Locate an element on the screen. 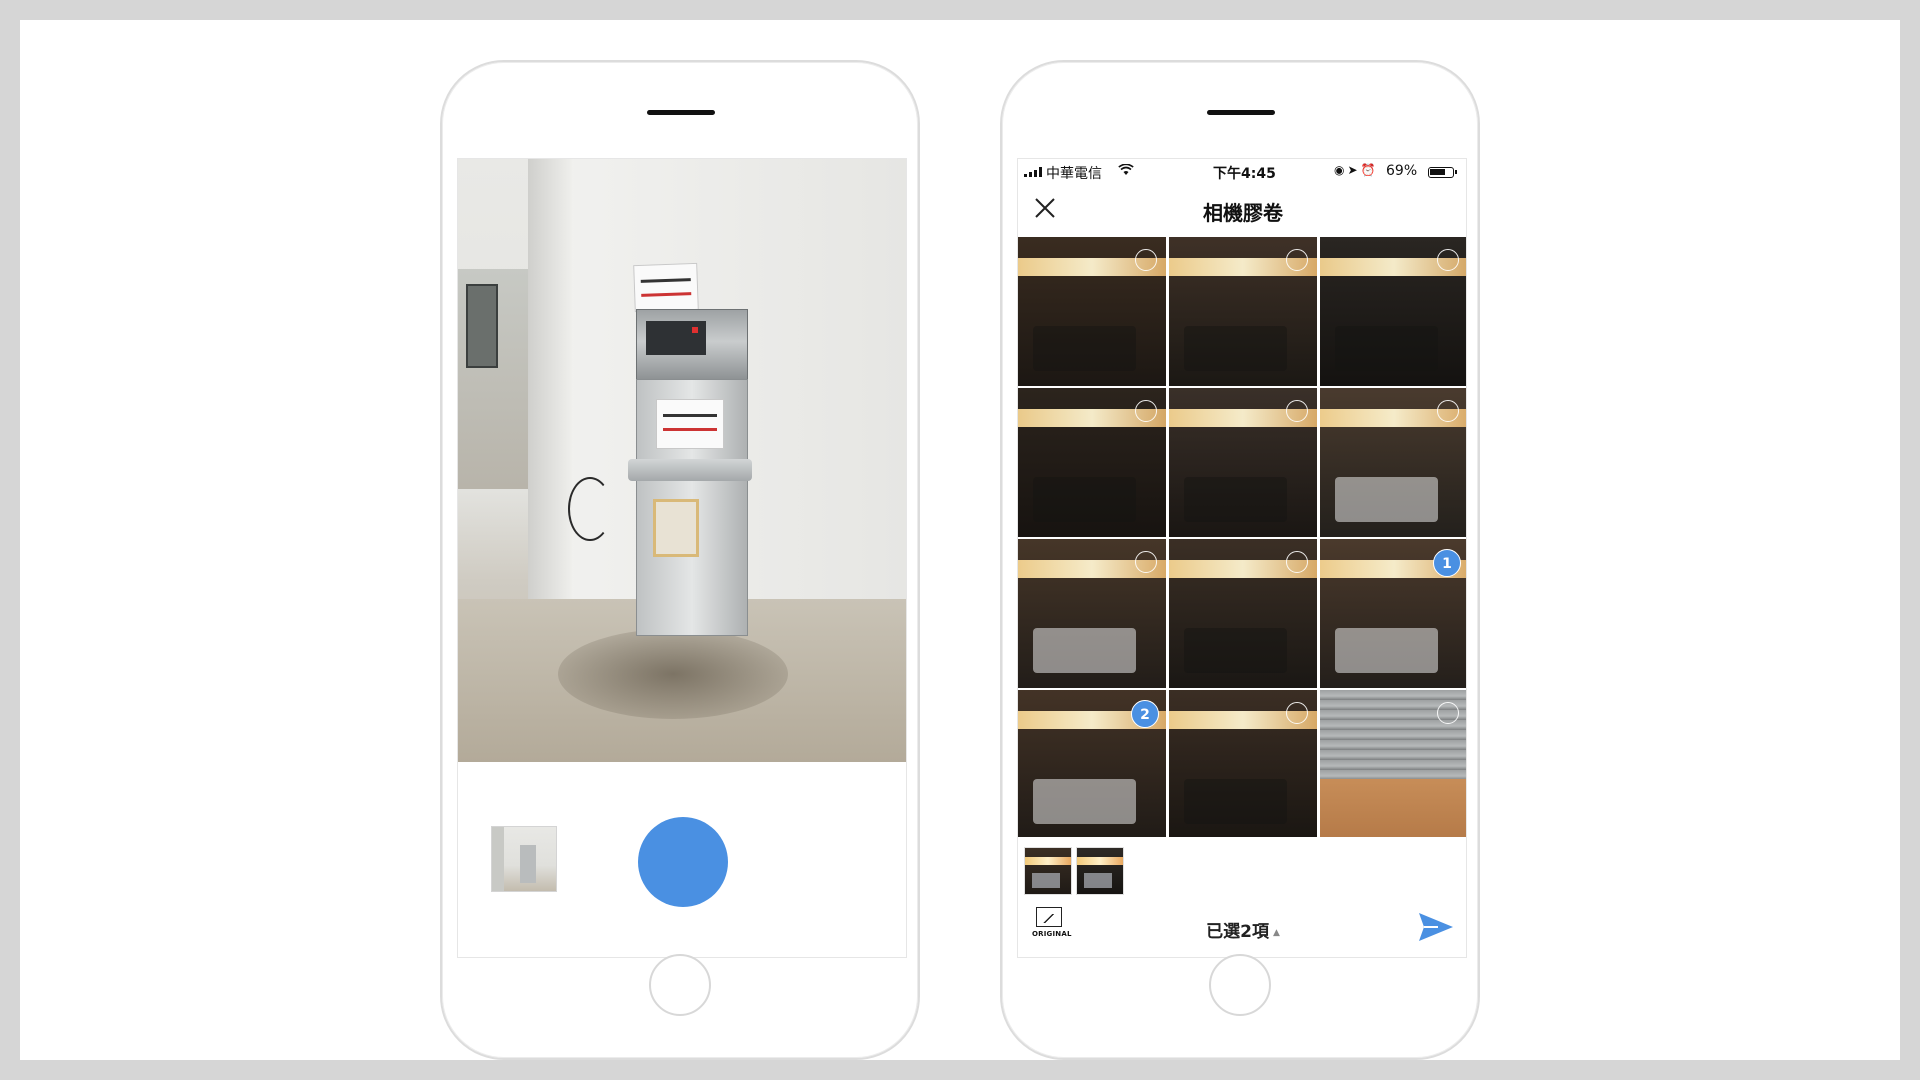  location-icon: ➤ is located at coordinates (1354, 170).